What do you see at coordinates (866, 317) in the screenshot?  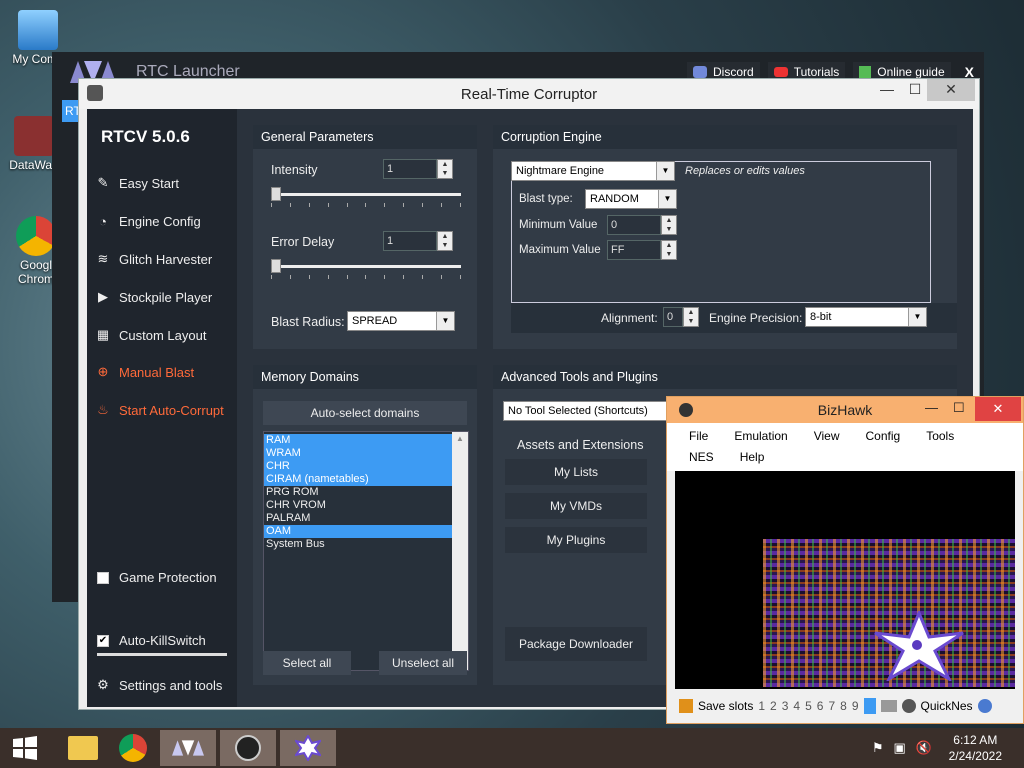 I see `engine-precision-select: 8-bit ▼` at bounding box center [866, 317].